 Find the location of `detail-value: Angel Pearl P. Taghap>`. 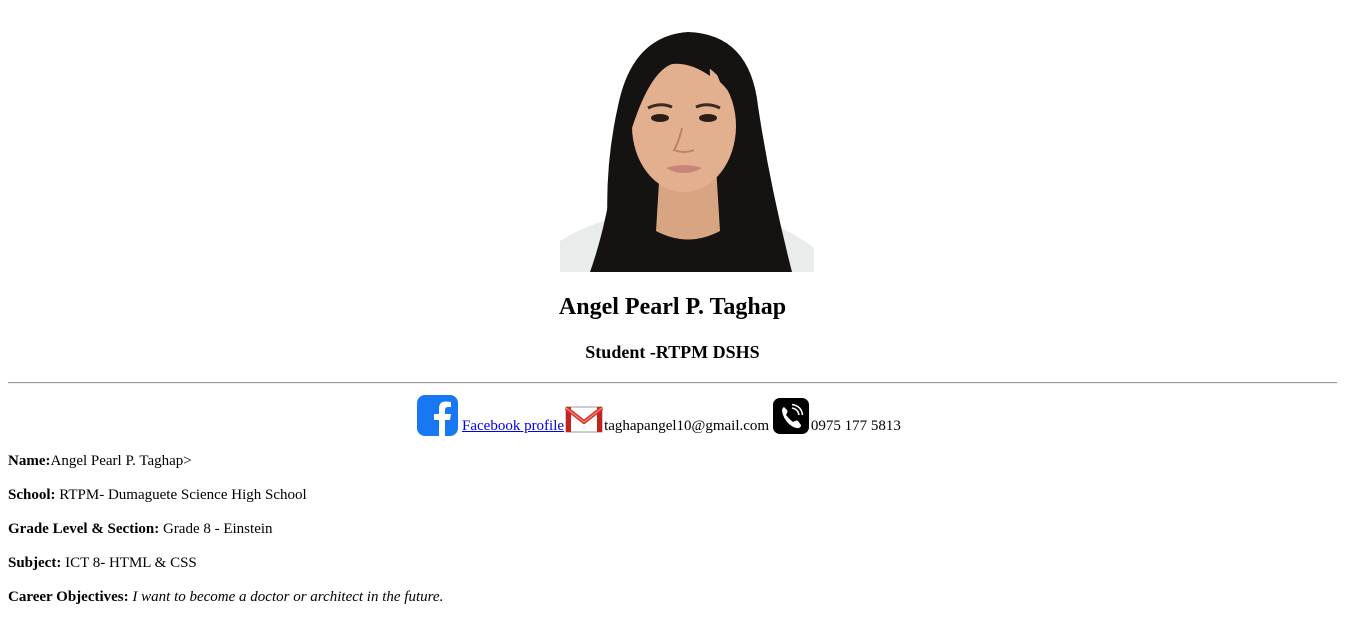

detail-value: Angel Pearl P. Taghap> is located at coordinates (121, 461).